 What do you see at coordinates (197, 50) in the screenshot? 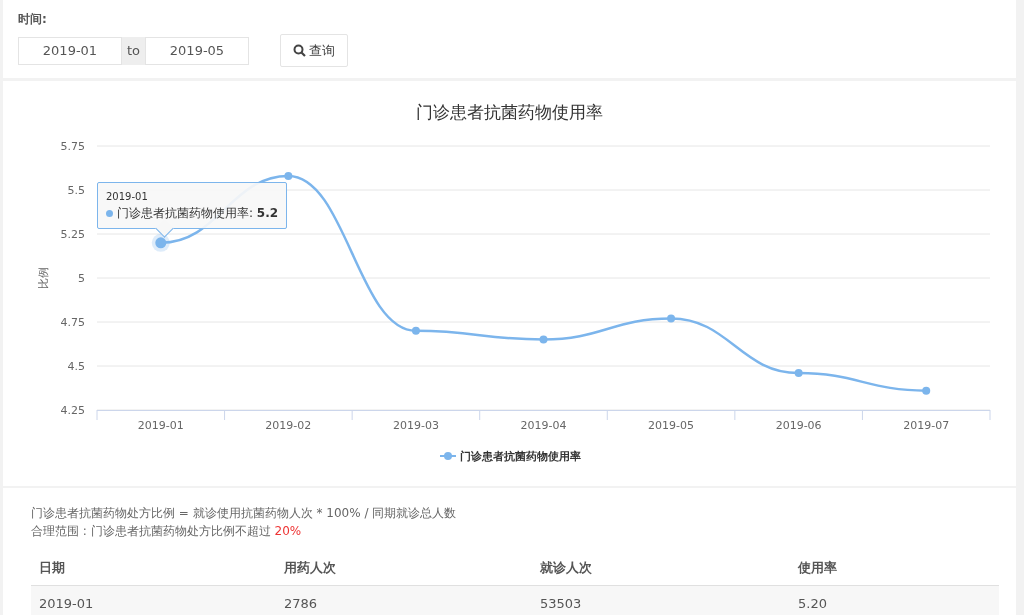
I see `end-date-field: 2019-05` at bounding box center [197, 50].